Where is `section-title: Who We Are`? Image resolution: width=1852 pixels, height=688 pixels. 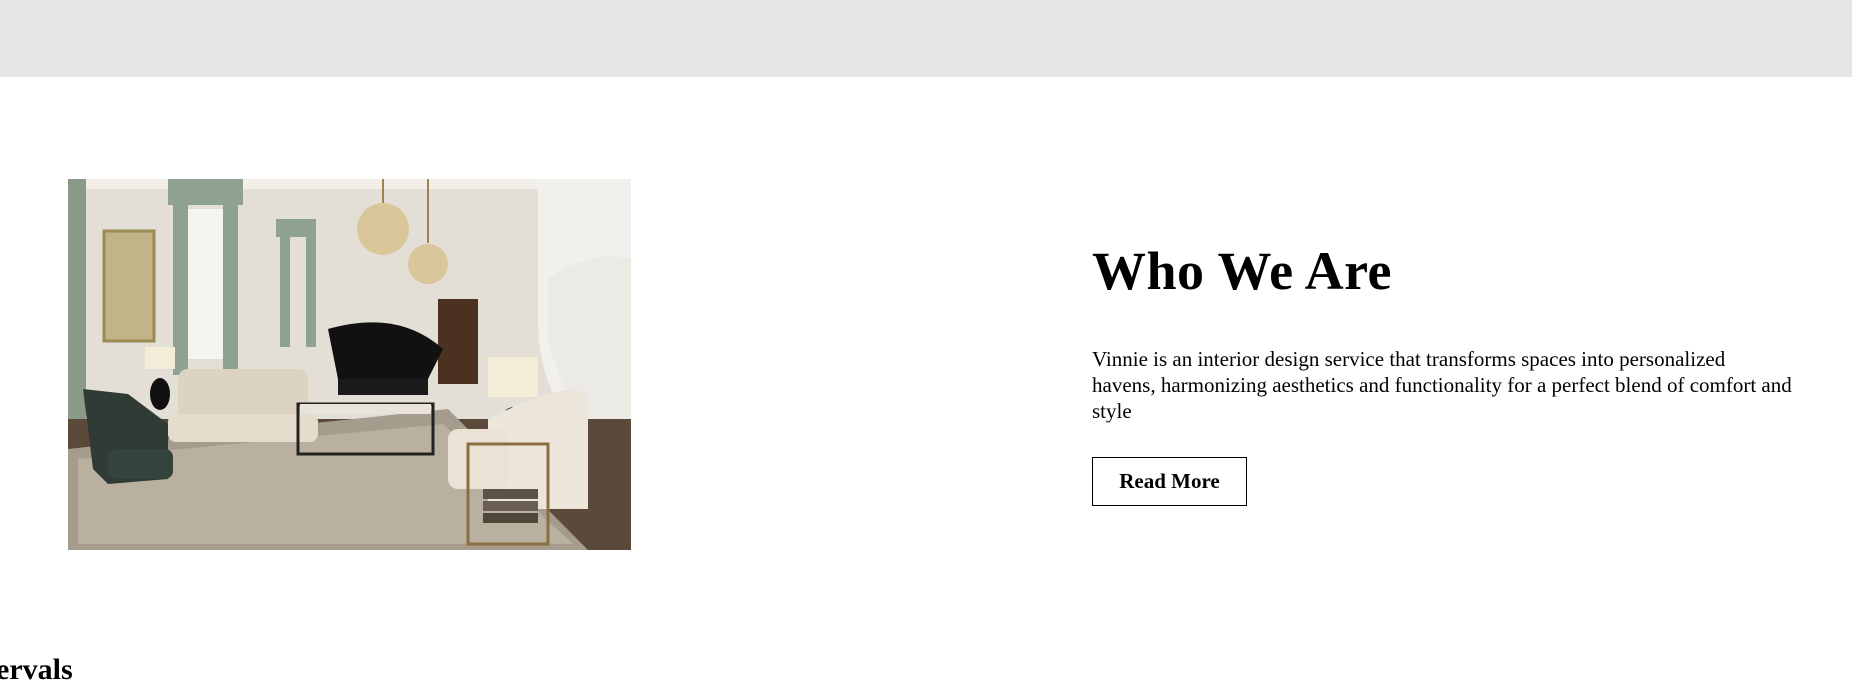 section-title: Who We Are is located at coordinates (1242, 271).